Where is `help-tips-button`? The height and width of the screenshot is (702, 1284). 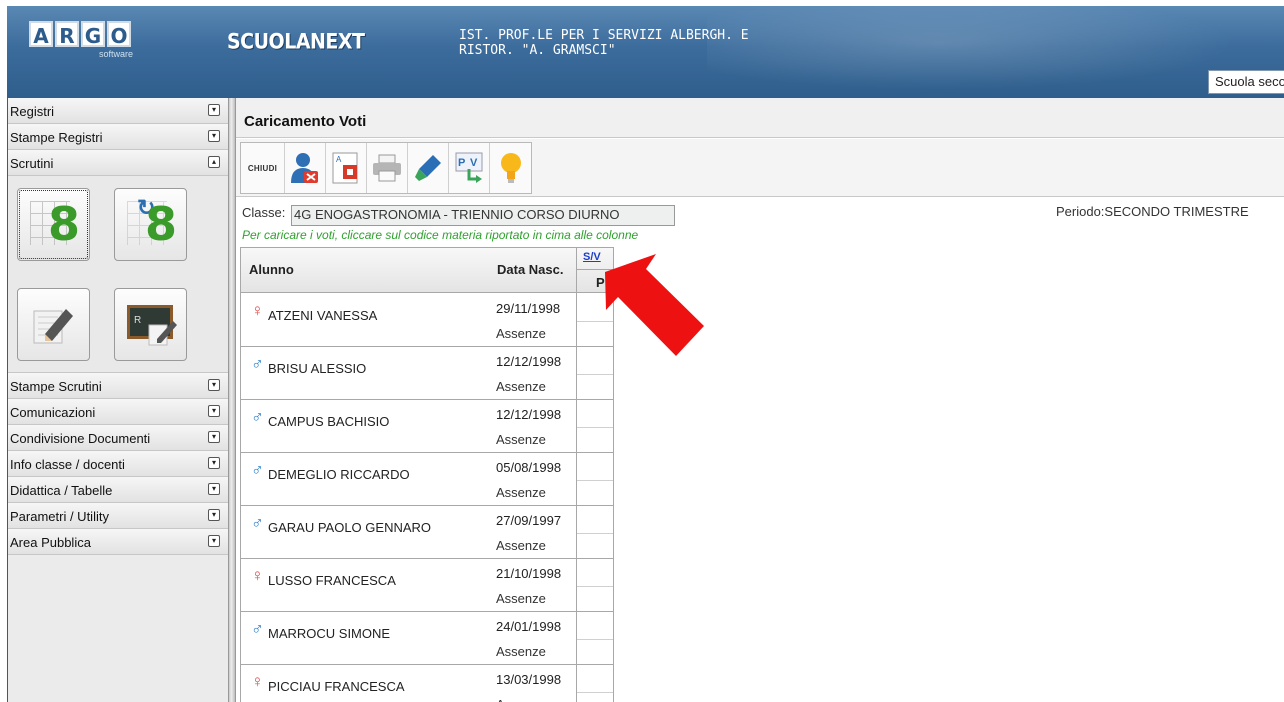 help-tips-button is located at coordinates (510, 168).